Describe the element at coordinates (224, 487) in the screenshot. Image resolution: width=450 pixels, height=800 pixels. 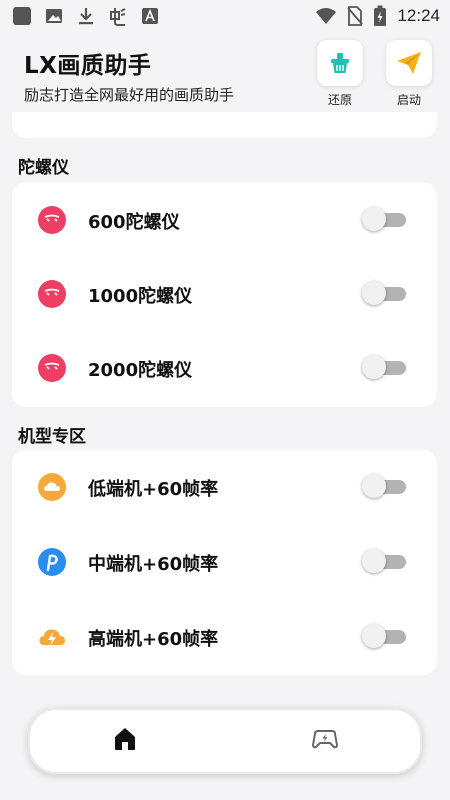
I see `setting-row-low-end: 低端机+60帧率` at that location.